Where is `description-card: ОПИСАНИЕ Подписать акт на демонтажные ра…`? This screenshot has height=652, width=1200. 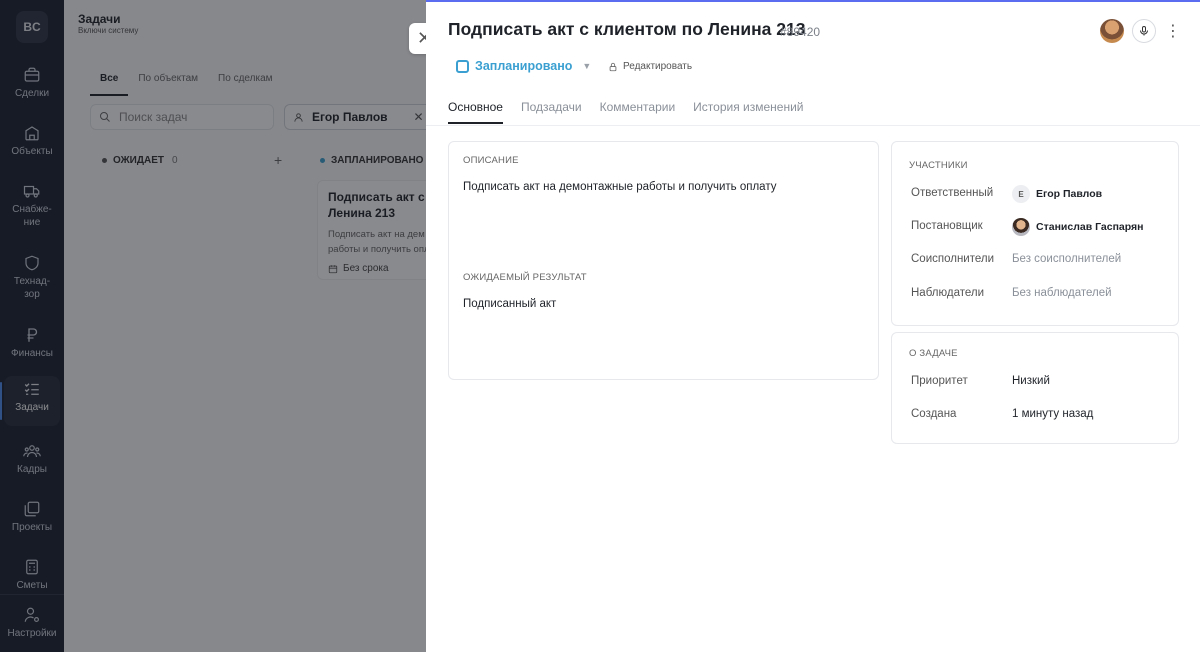 description-card: ОПИСАНИЕ Подписать акт на демонтажные ра… is located at coordinates (663, 260).